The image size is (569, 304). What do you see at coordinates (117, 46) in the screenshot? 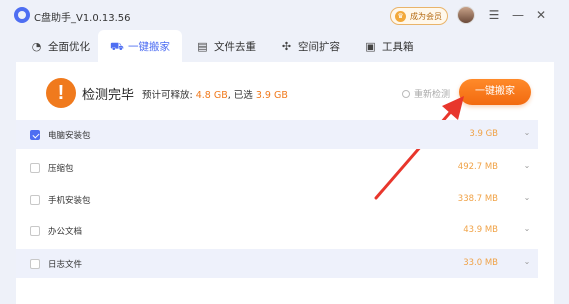
I see `truck-icon: ⛟` at bounding box center [117, 46].